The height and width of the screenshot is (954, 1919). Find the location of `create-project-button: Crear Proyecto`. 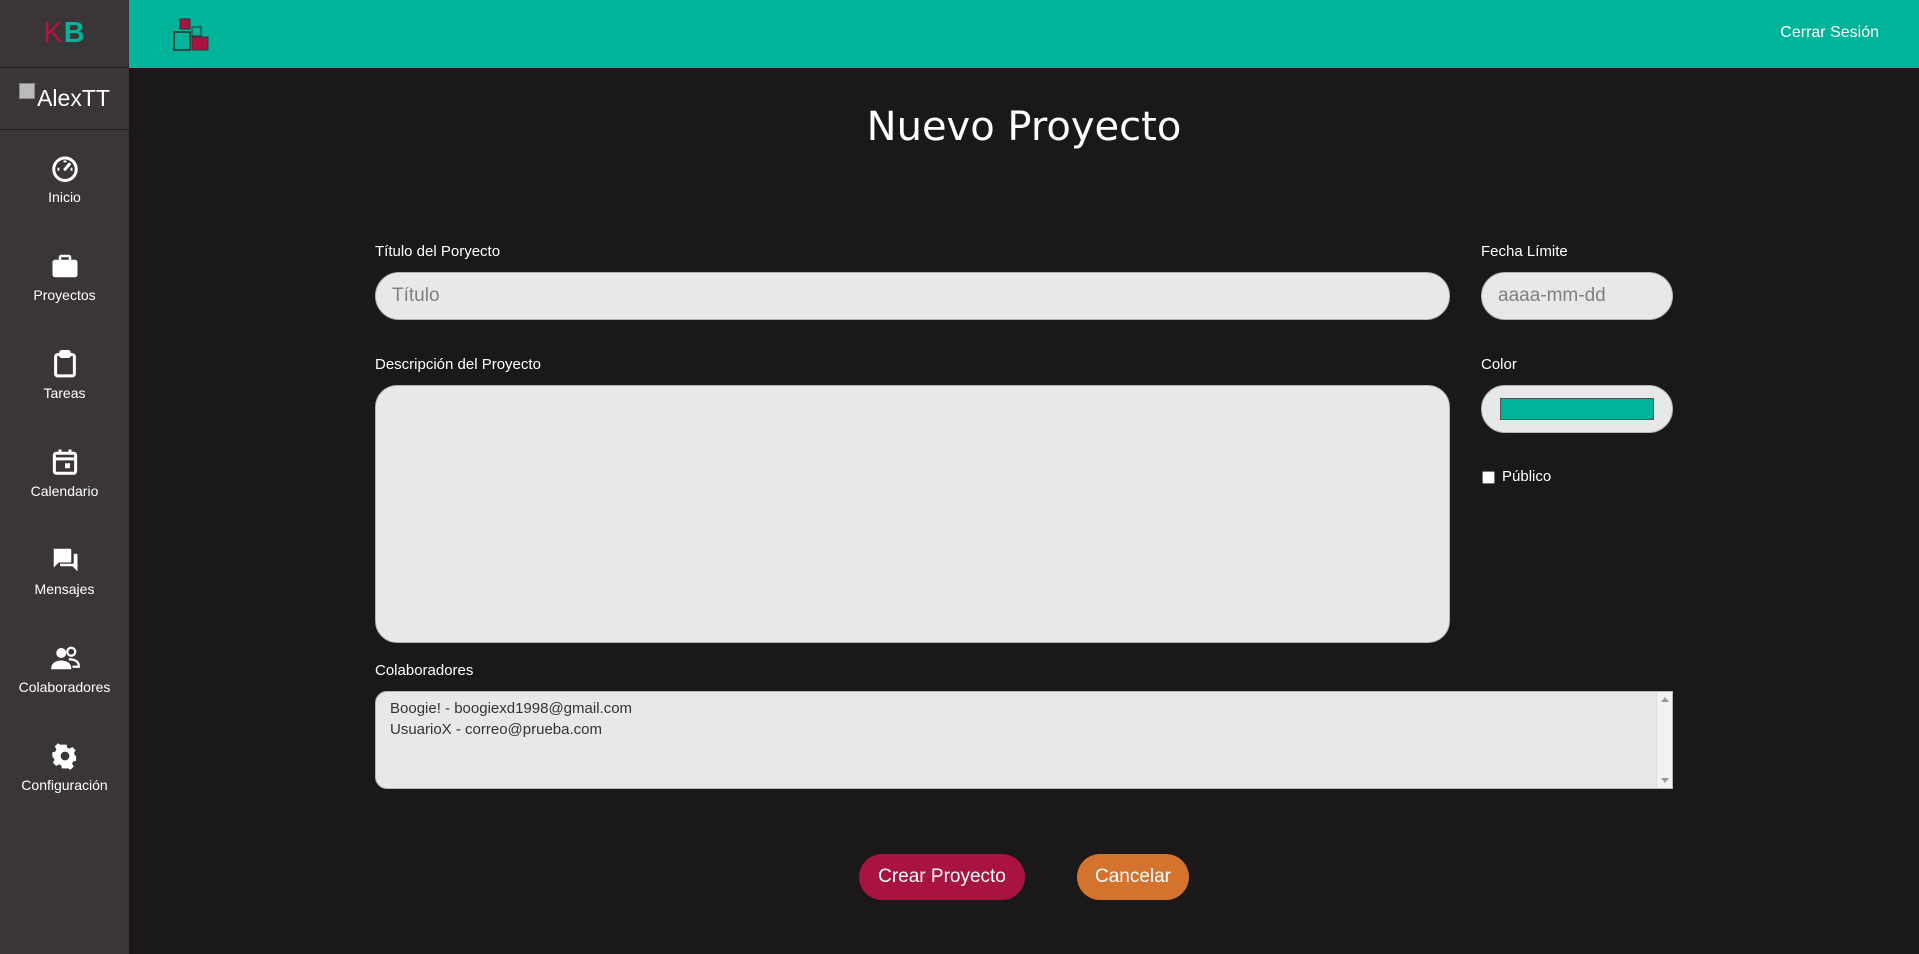

create-project-button: Crear Proyecto is located at coordinates (942, 877).